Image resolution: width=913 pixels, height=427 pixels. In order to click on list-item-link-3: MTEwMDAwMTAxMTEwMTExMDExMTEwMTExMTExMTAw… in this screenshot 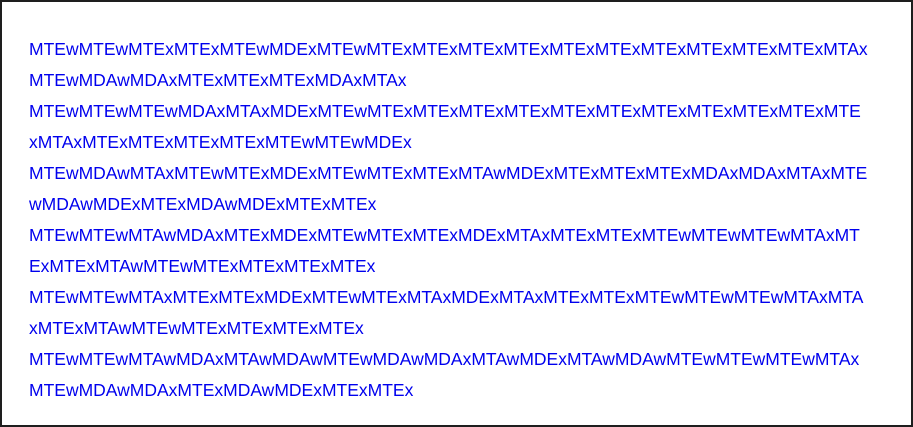, I will do `click(449, 189)`.